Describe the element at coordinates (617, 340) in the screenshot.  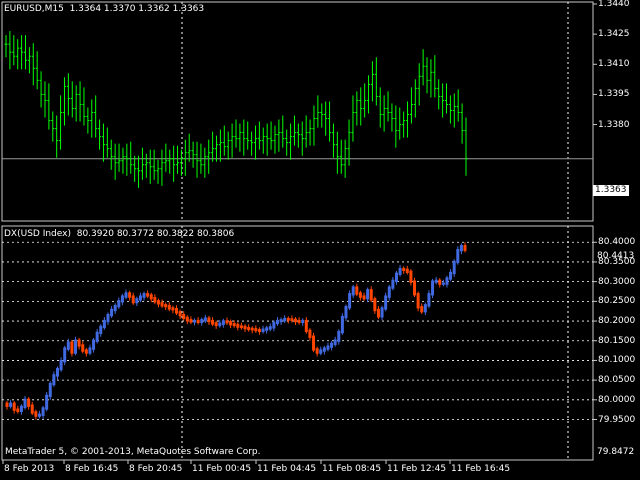
I see `lower-tick-label: 80.1500` at that location.